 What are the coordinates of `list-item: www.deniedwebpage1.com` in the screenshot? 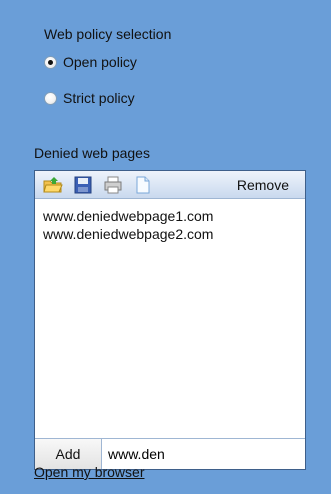 It's located at (172, 216).